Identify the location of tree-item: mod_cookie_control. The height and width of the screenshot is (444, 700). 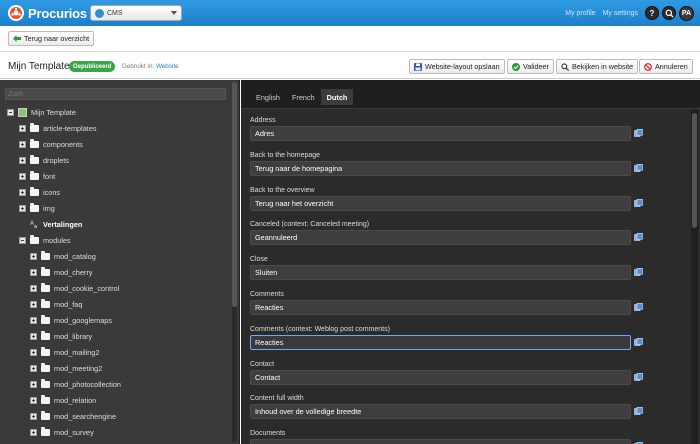
(74, 288).